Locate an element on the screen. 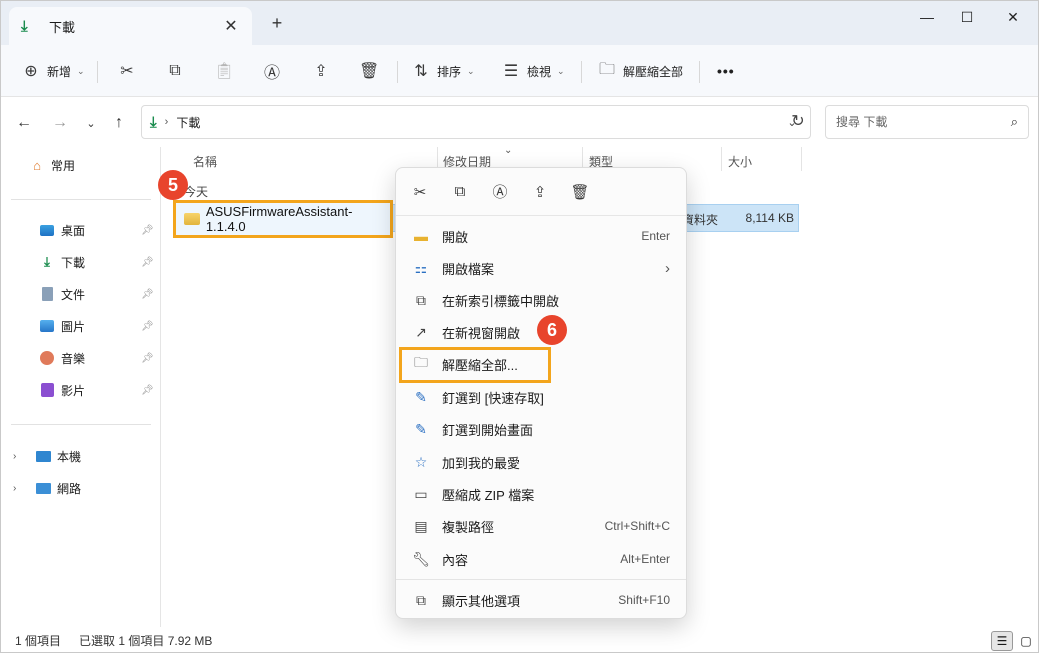  menu-item-pin-start: ✎ 釘選到開始畫面 is located at coordinates (542, 429).